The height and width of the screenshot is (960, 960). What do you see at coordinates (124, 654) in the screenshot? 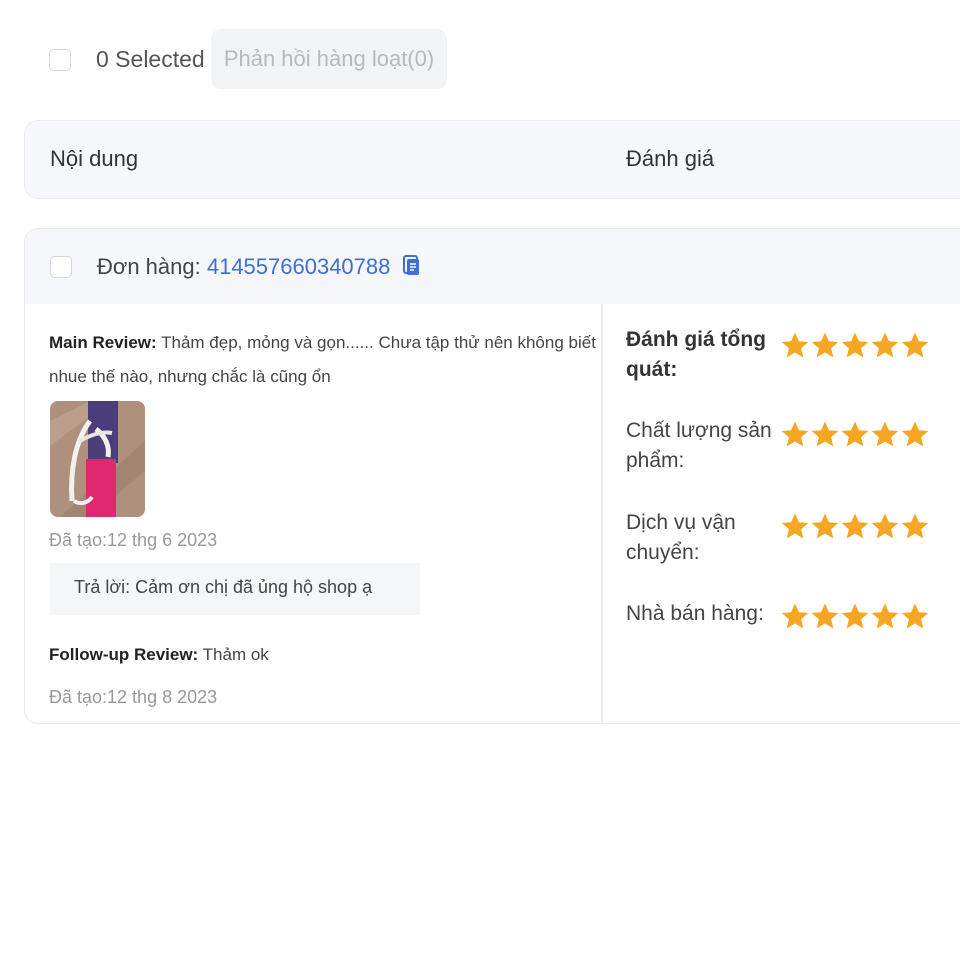
I see `followup-review-label: Follow-up Review:` at bounding box center [124, 654].